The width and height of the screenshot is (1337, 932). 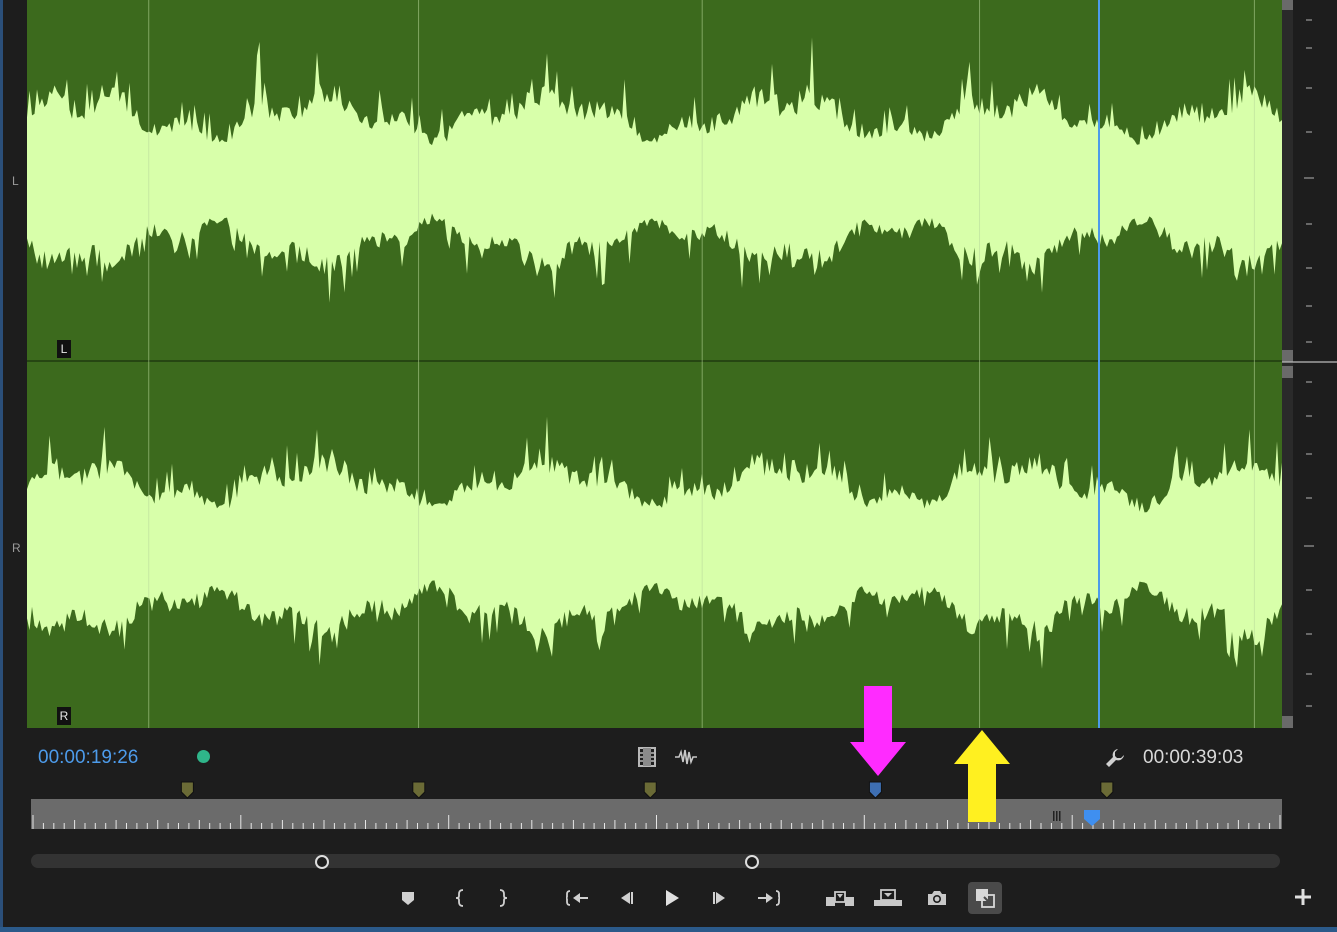 I want to click on plus-icon, so click(x=1303, y=897).